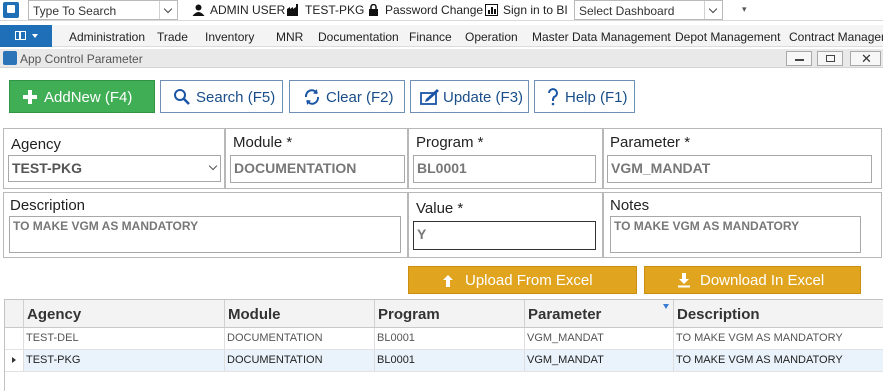 Image resolution: width=883 pixels, height=391 pixels. Describe the element at coordinates (491, 10) in the screenshot. I see `bi-chart-icon` at that location.